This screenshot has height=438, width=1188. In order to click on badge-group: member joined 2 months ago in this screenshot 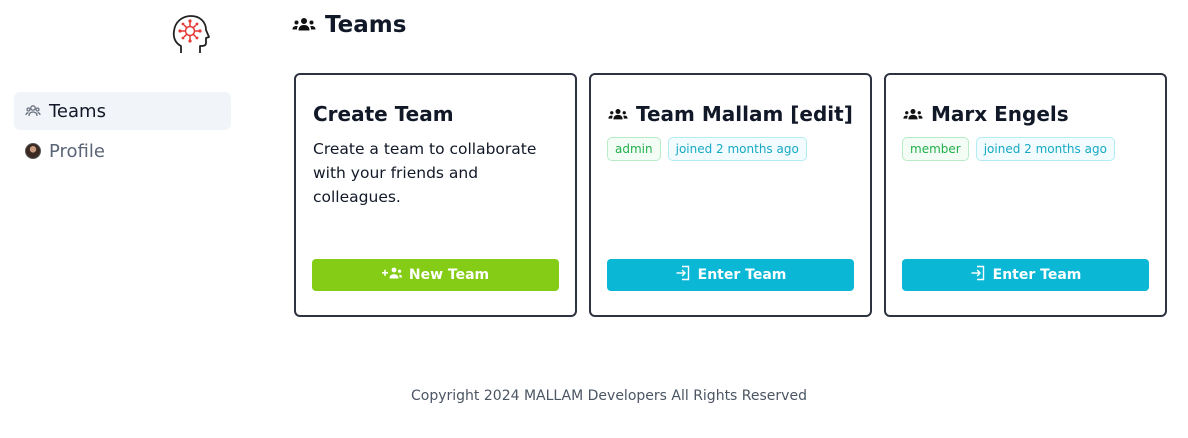, I will do `click(1008, 149)`.